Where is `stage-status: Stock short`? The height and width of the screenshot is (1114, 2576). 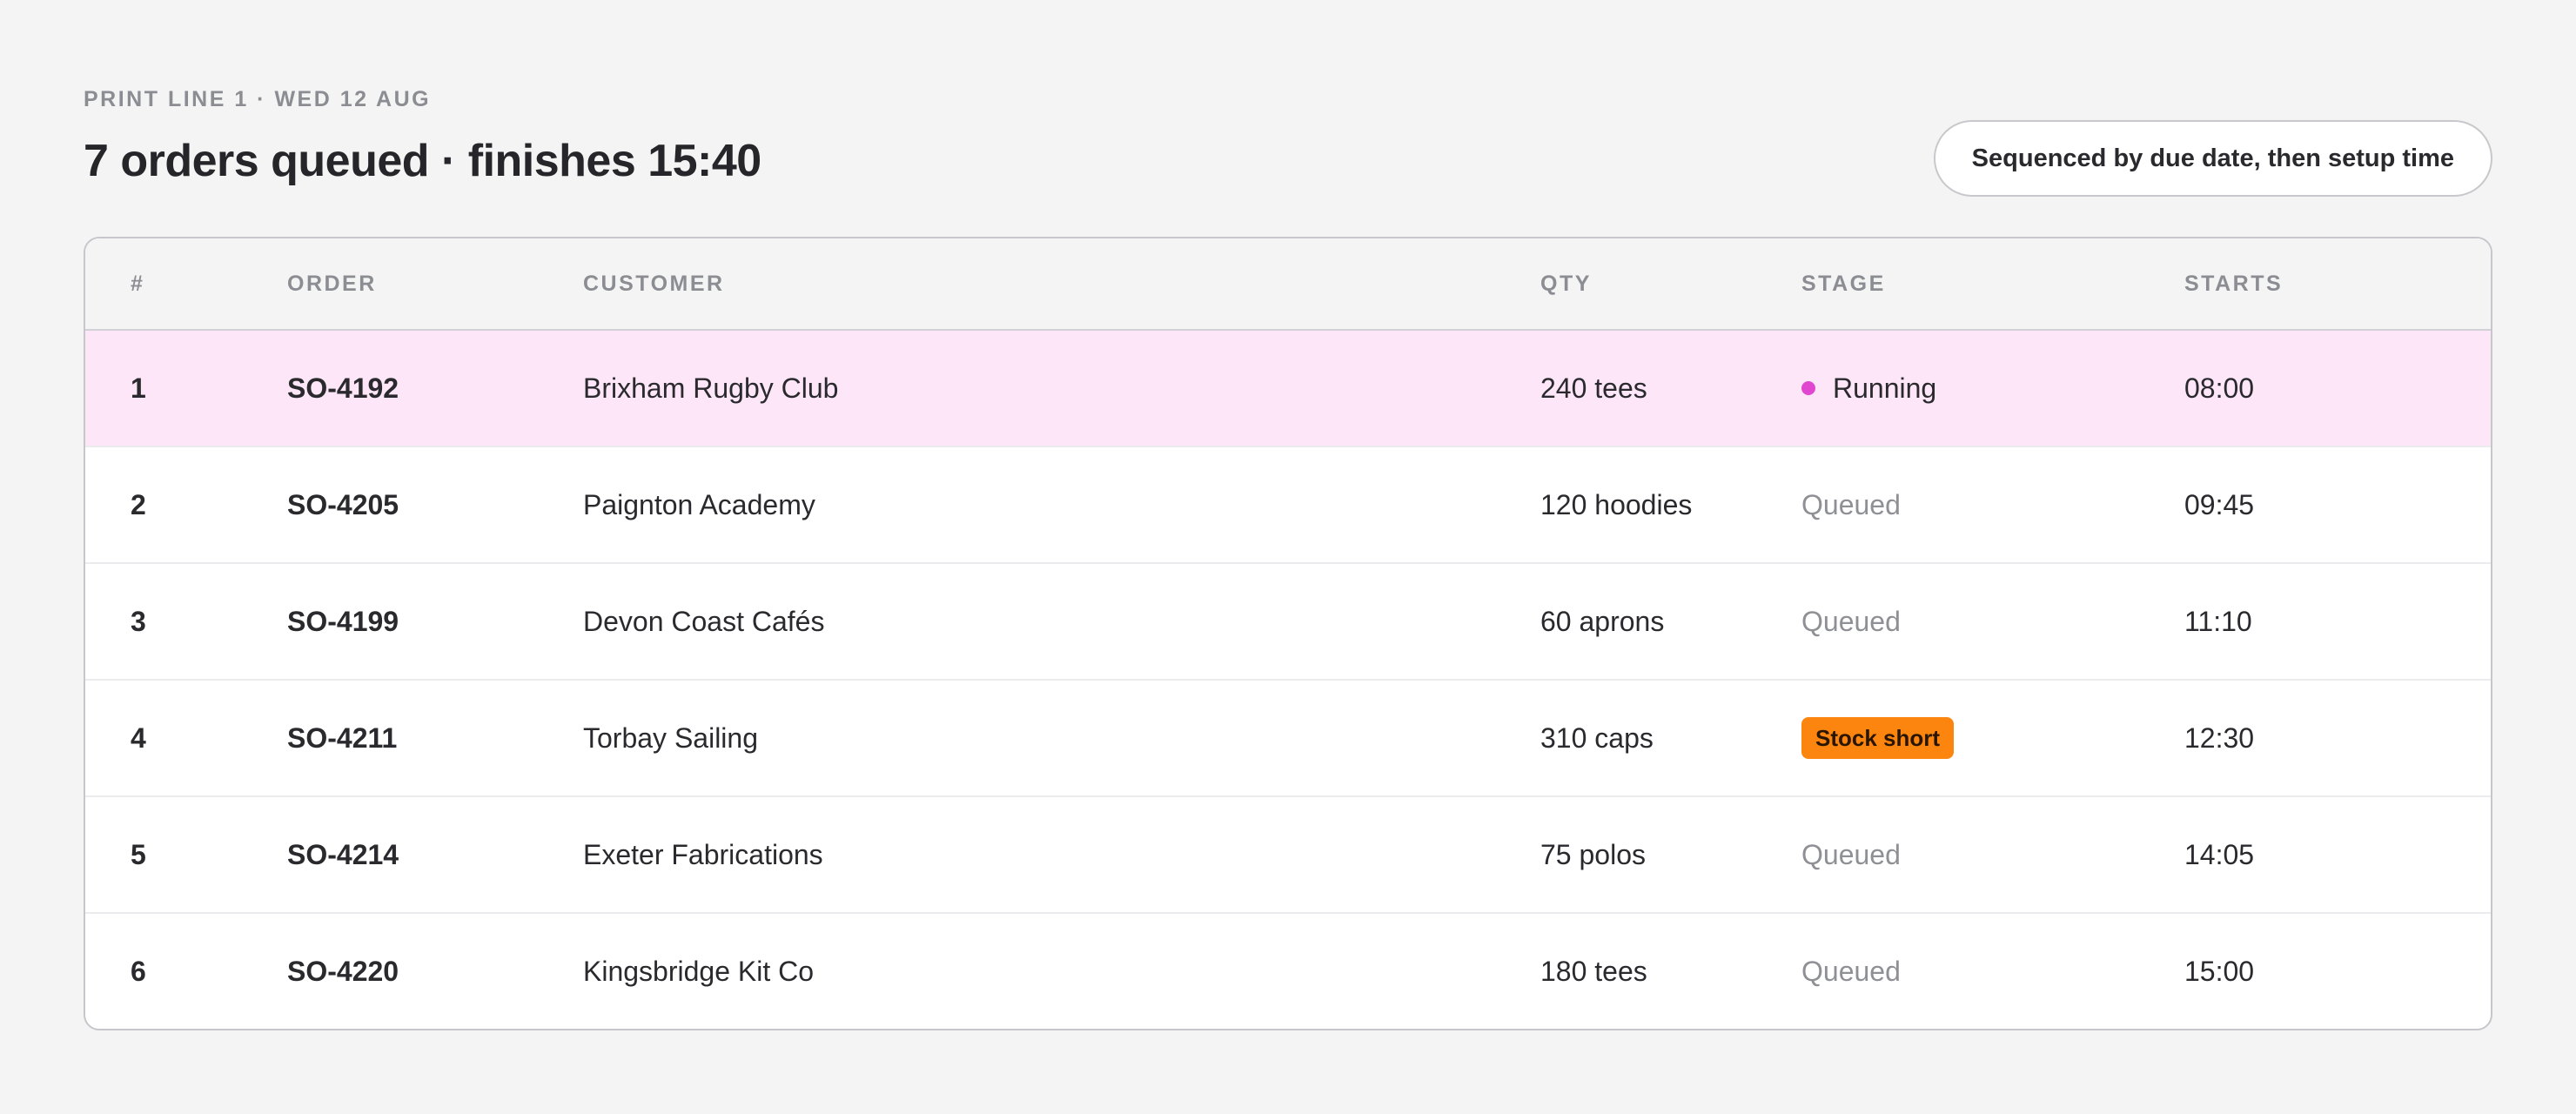 stage-status: Stock short is located at coordinates (1878, 738).